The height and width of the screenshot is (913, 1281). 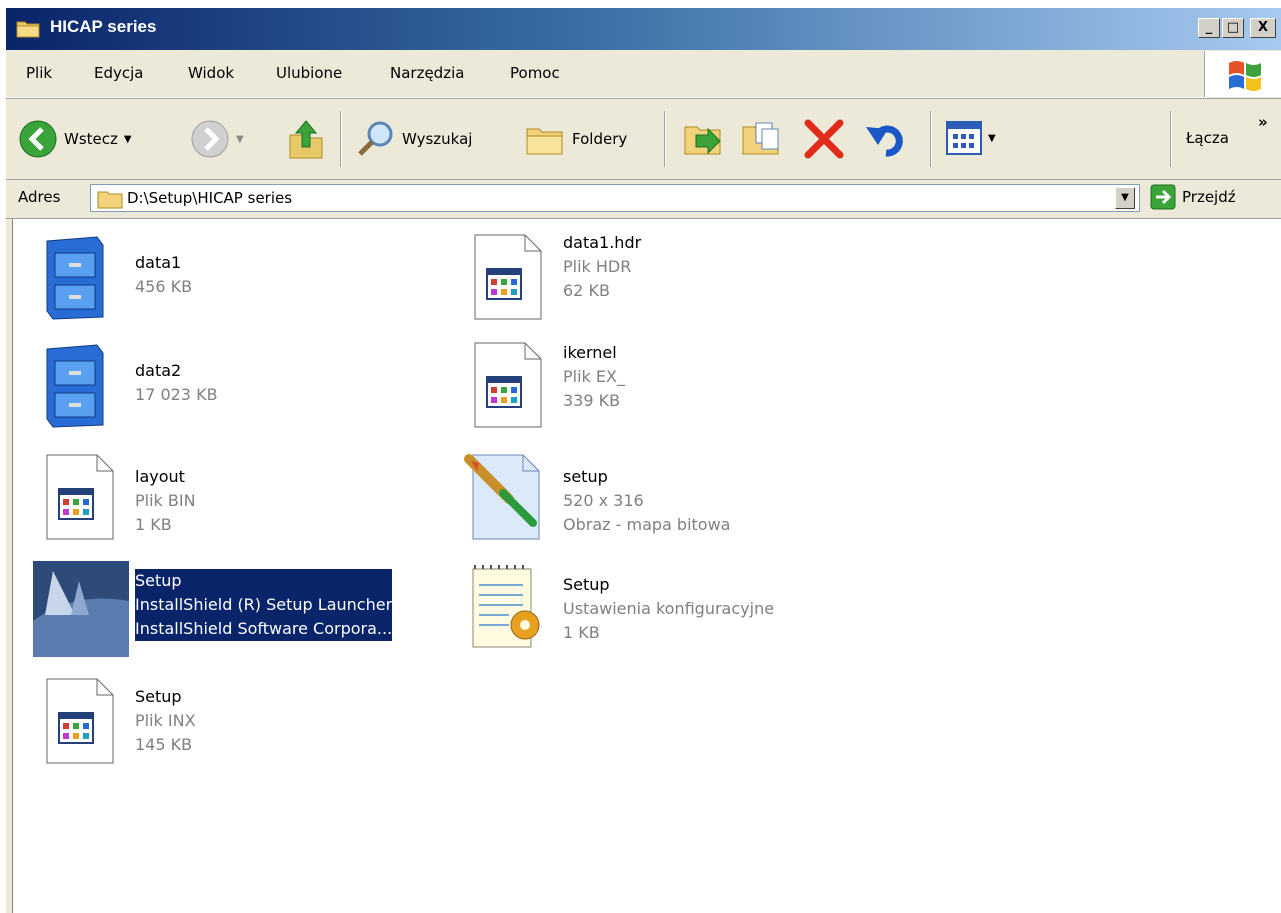 I want to click on close-button: X, so click(x=1263, y=28).